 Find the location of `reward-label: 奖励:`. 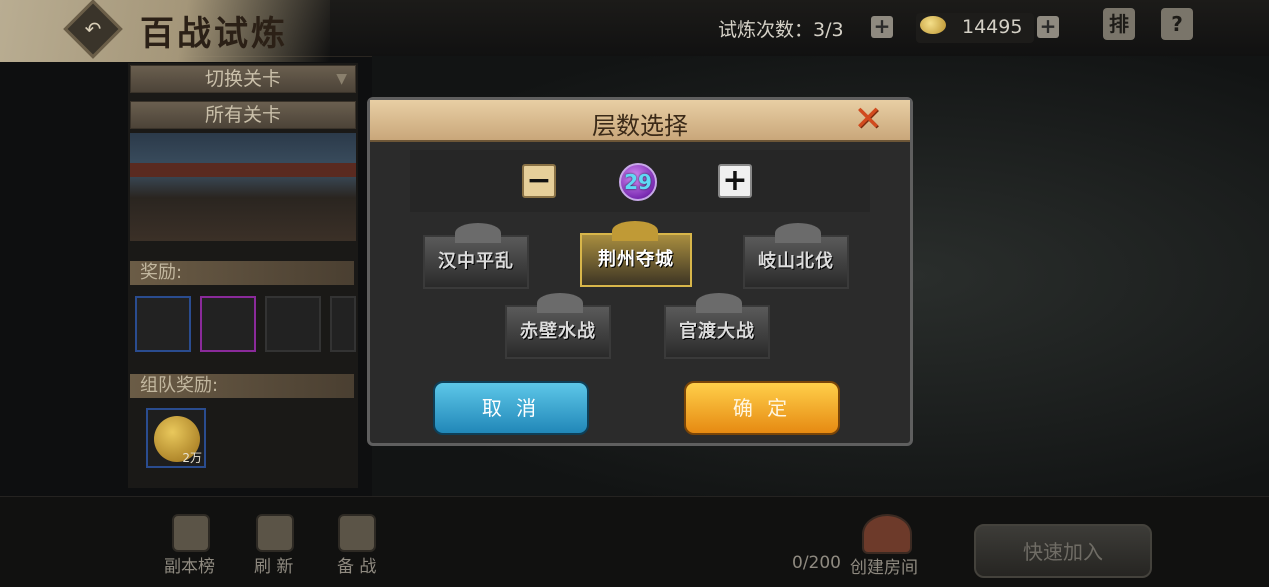

reward-label: 奖励: is located at coordinates (242, 273).